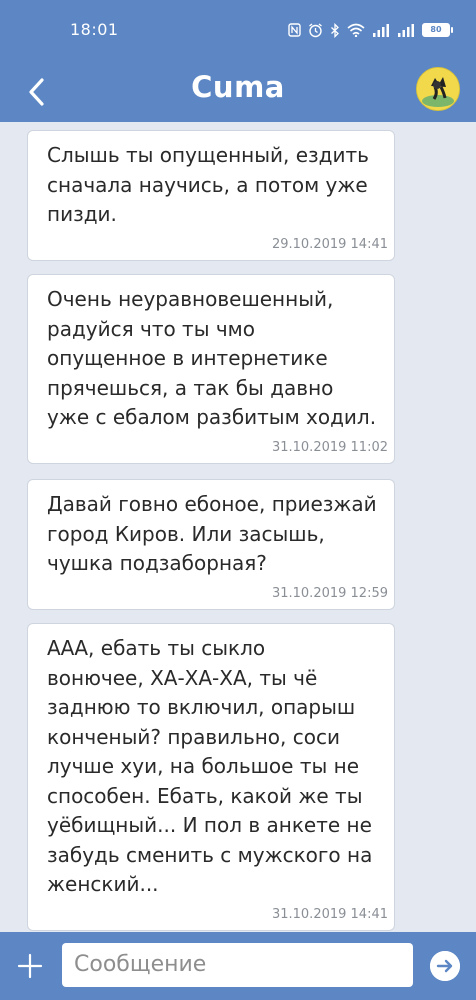 The width and height of the screenshot is (476, 1000). I want to click on message-input, so click(237, 965).